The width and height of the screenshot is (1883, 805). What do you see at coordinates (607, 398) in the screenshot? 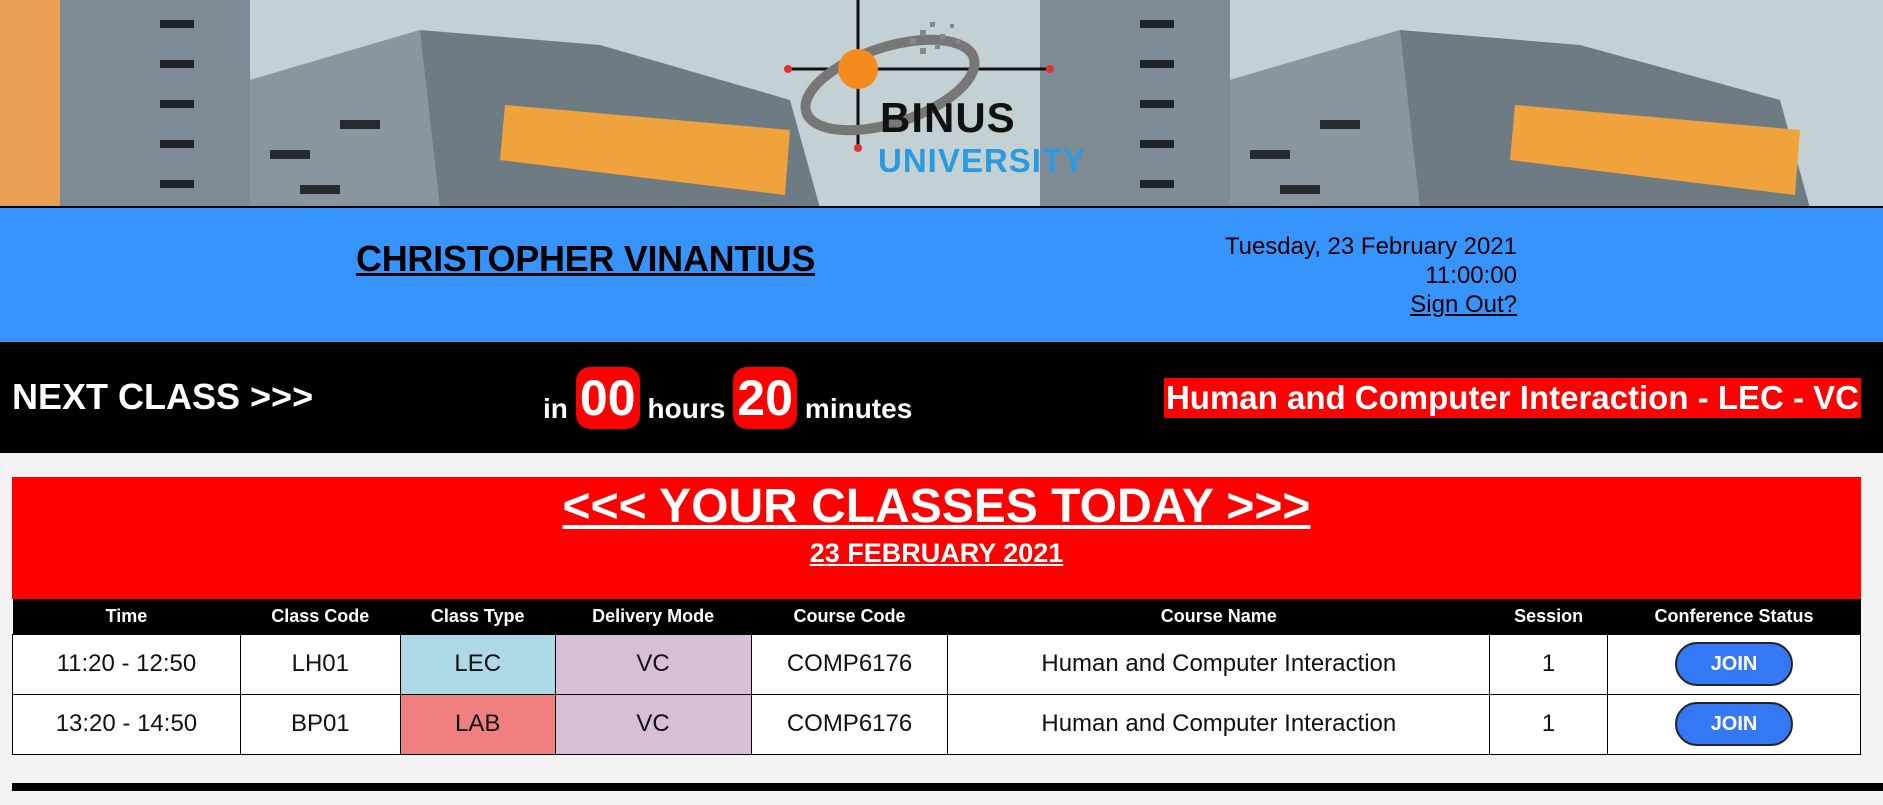
I see `countdown-hours: 00` at bounding box center [607, 398].